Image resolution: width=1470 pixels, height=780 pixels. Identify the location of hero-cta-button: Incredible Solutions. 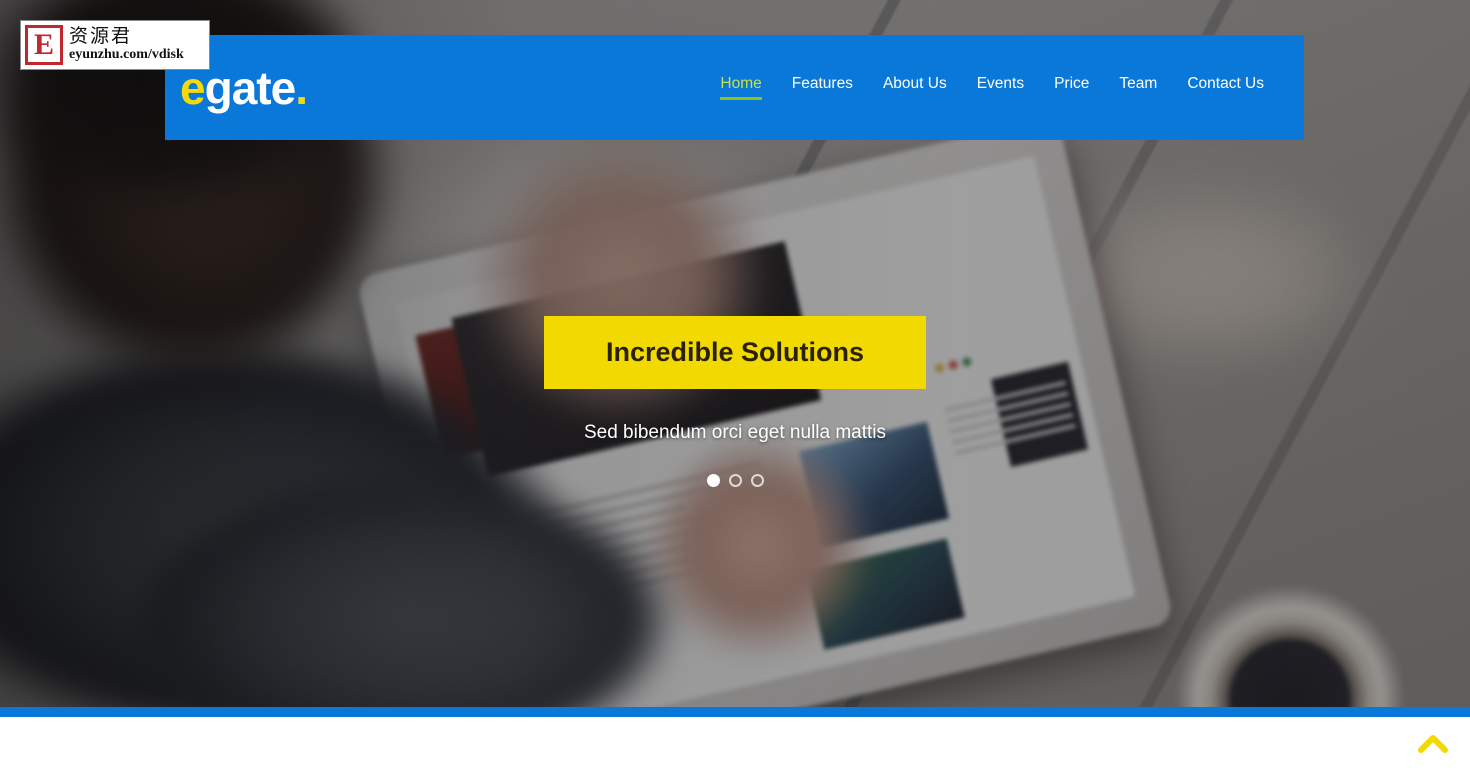
(735, 352).